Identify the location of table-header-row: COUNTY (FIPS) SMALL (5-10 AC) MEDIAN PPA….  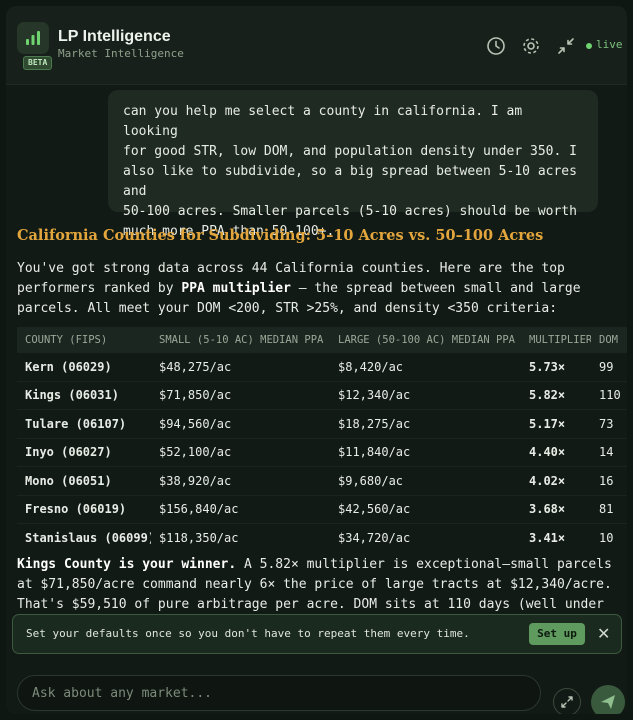
(322, 340).